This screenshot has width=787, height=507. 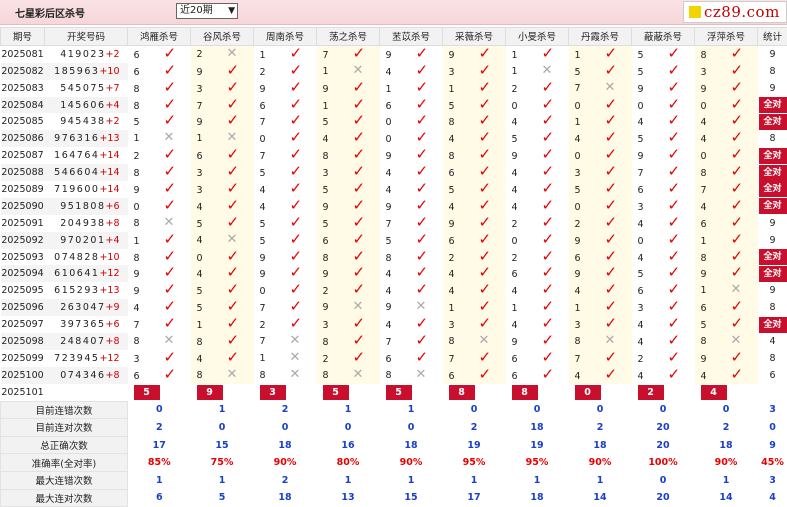 I want to click on column-header: 期号, so click(x=23, y=37).